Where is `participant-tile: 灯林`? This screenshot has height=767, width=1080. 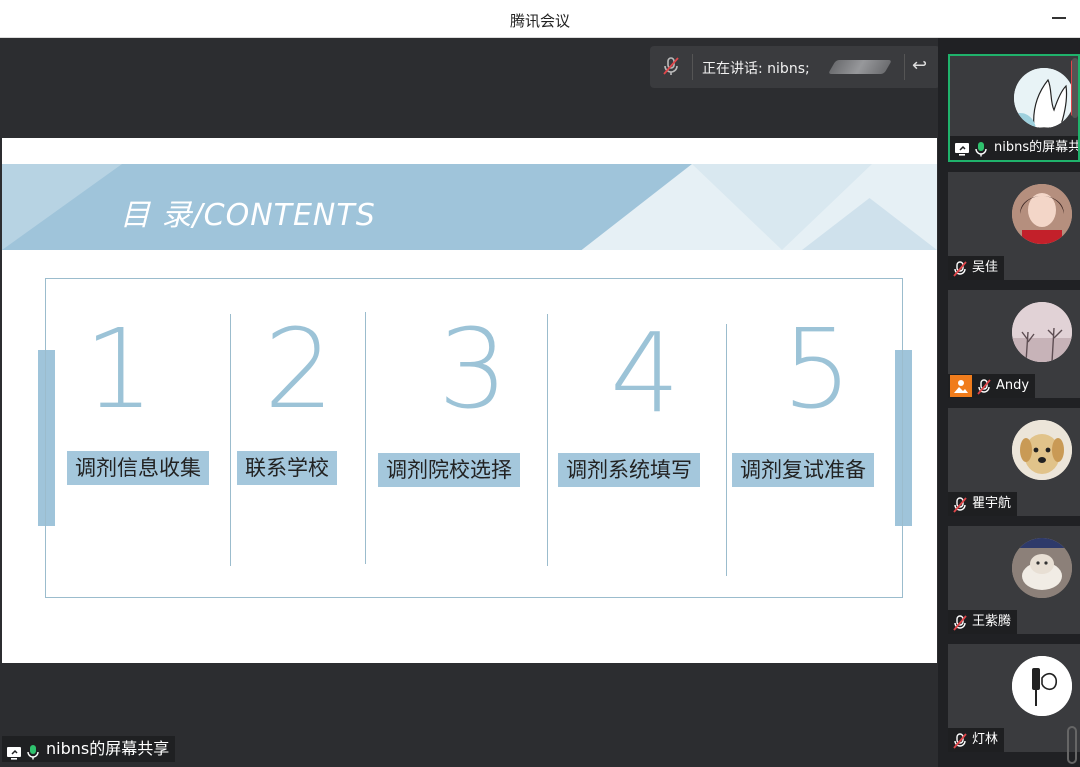 participant-tile: 灯林 is located at coordinates (1014, 698).